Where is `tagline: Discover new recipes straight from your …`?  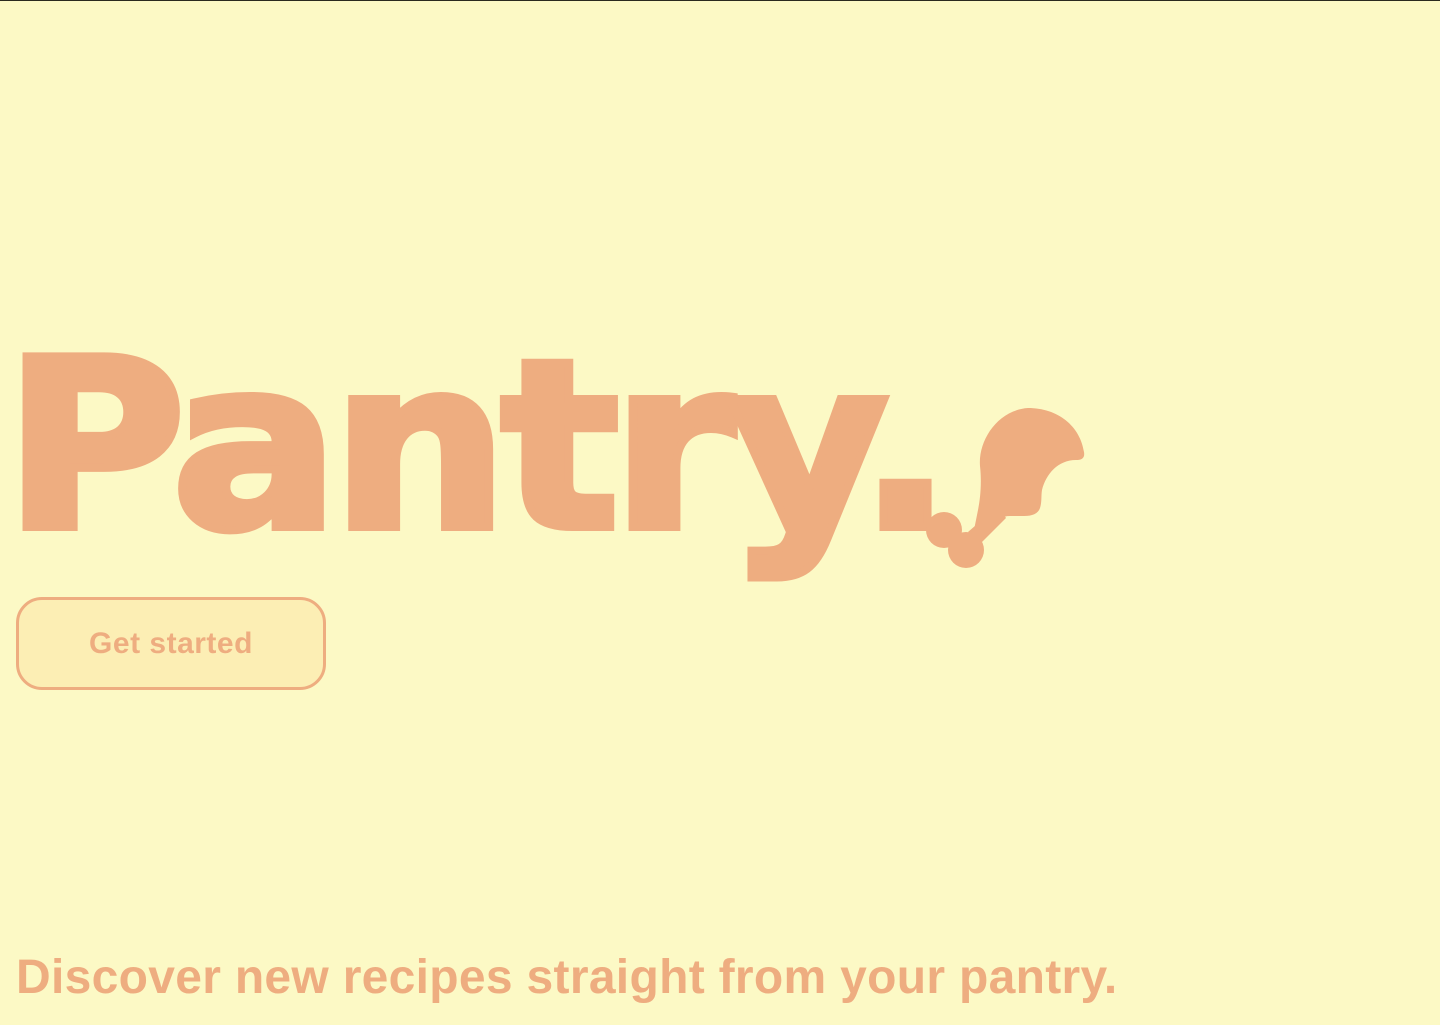
tagline: Discover new recipes straight from your … is located at coordinates (567, 977).